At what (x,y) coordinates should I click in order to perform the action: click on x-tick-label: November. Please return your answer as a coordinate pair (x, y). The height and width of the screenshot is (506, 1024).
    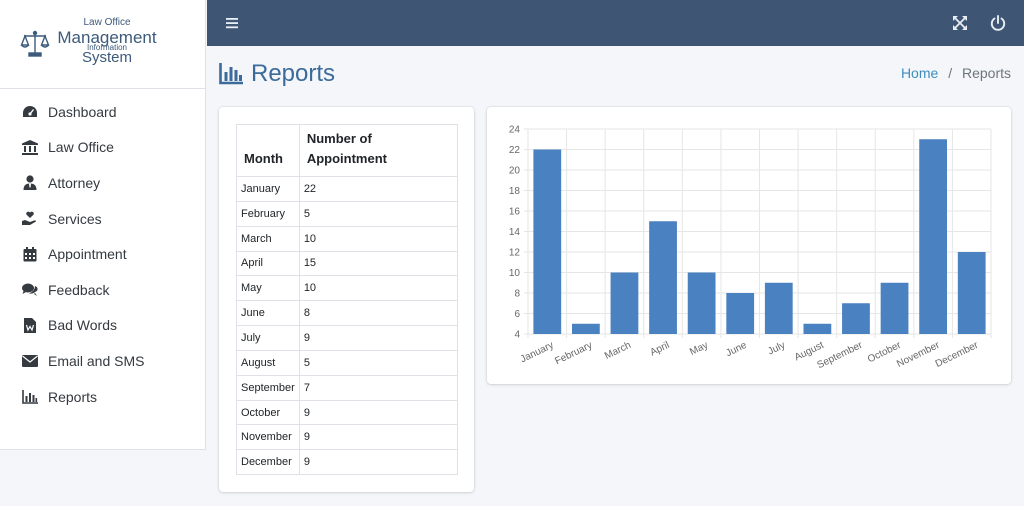
    Looking at the image, I should click on (918, 355).